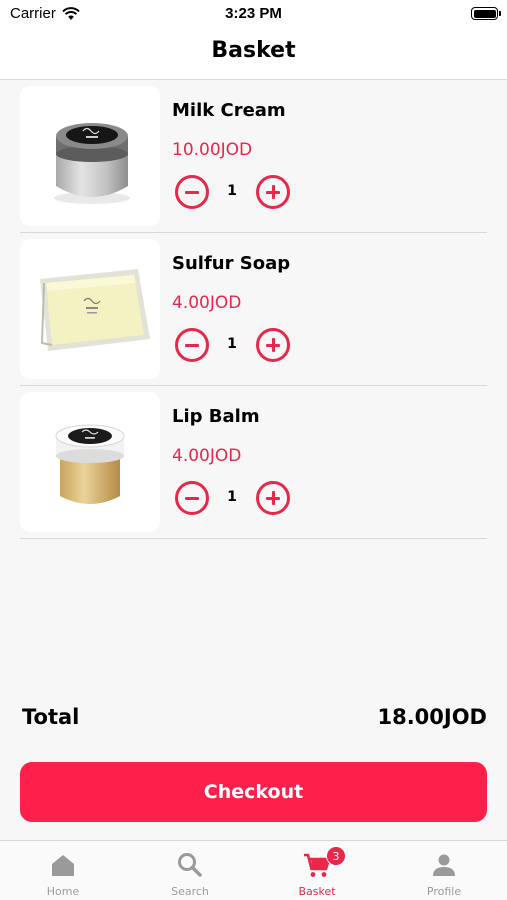 This screenshot has width=507, height=900. I want to click on item-name: Lip Balm, so click(216, 416).